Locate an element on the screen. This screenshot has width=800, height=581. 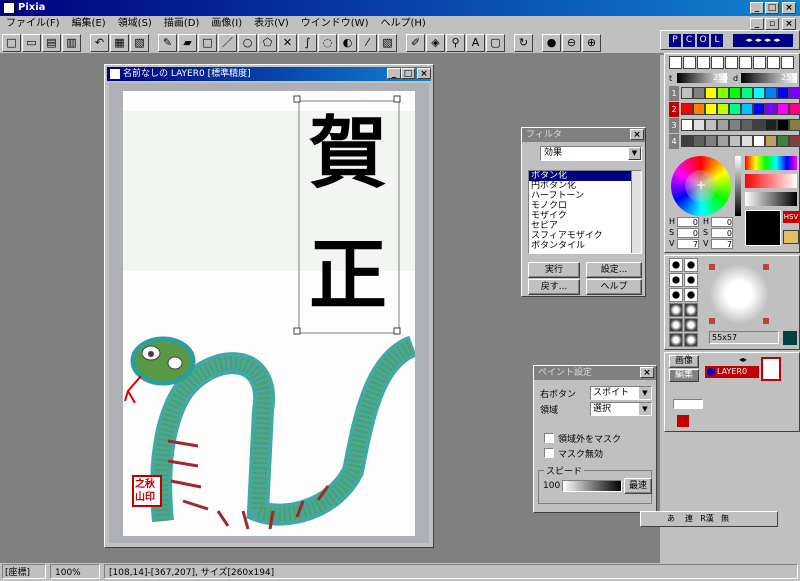
frame-icon: ▢ is located at coordinates (495, 43).